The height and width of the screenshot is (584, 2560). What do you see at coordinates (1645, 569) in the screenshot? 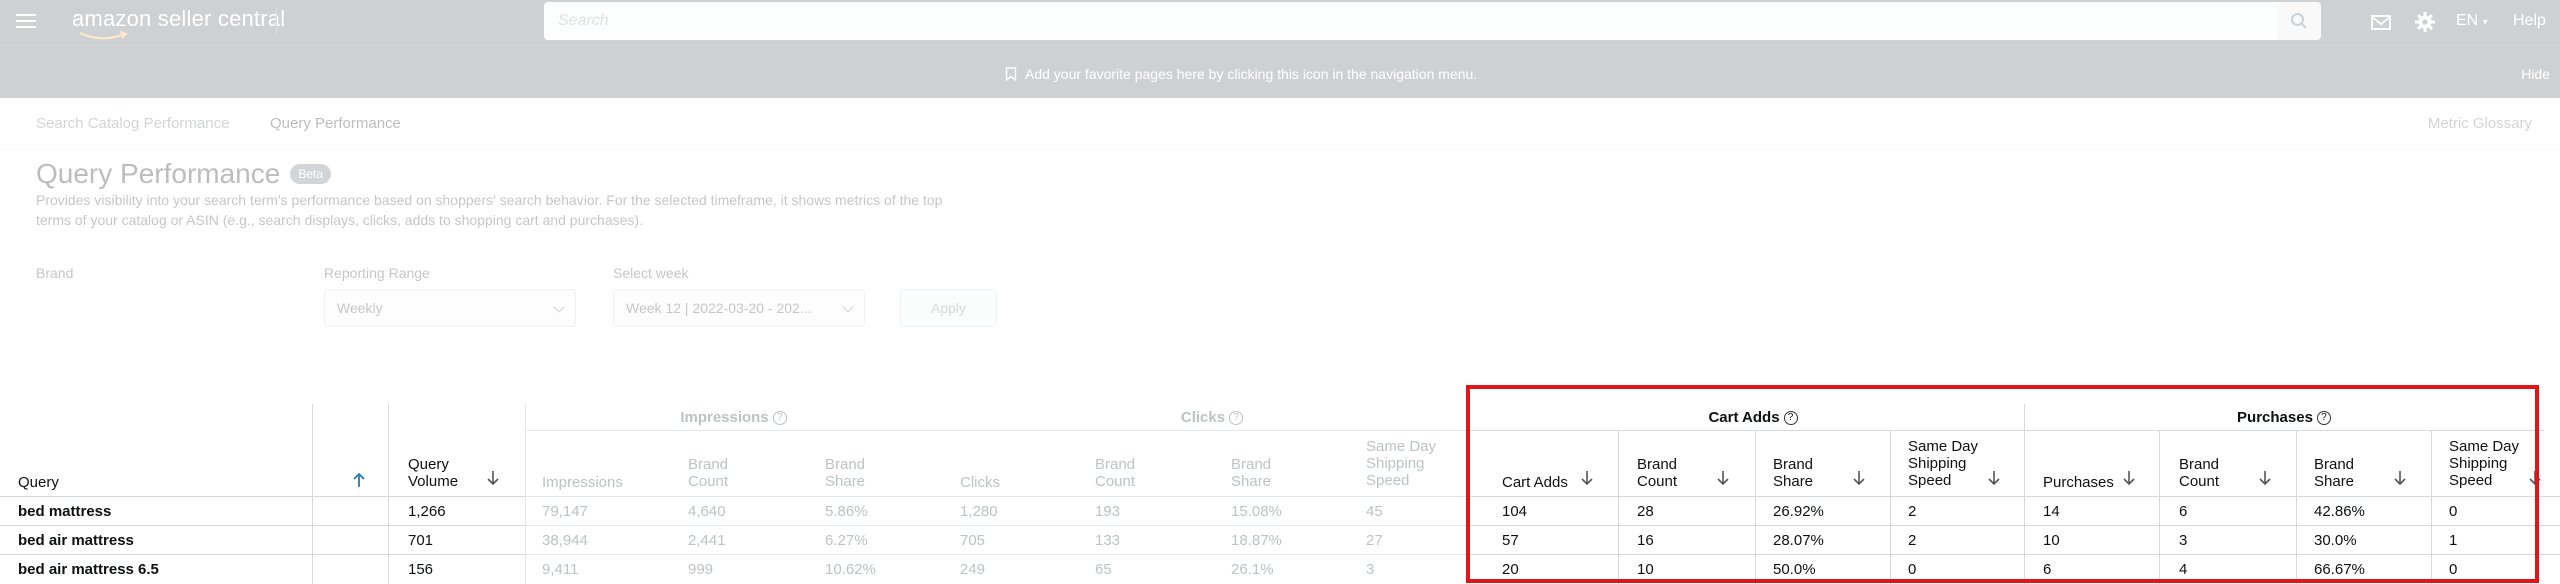
I see `cart-adds-brand-count-cell: 10` at bounding box center [1645, 569].